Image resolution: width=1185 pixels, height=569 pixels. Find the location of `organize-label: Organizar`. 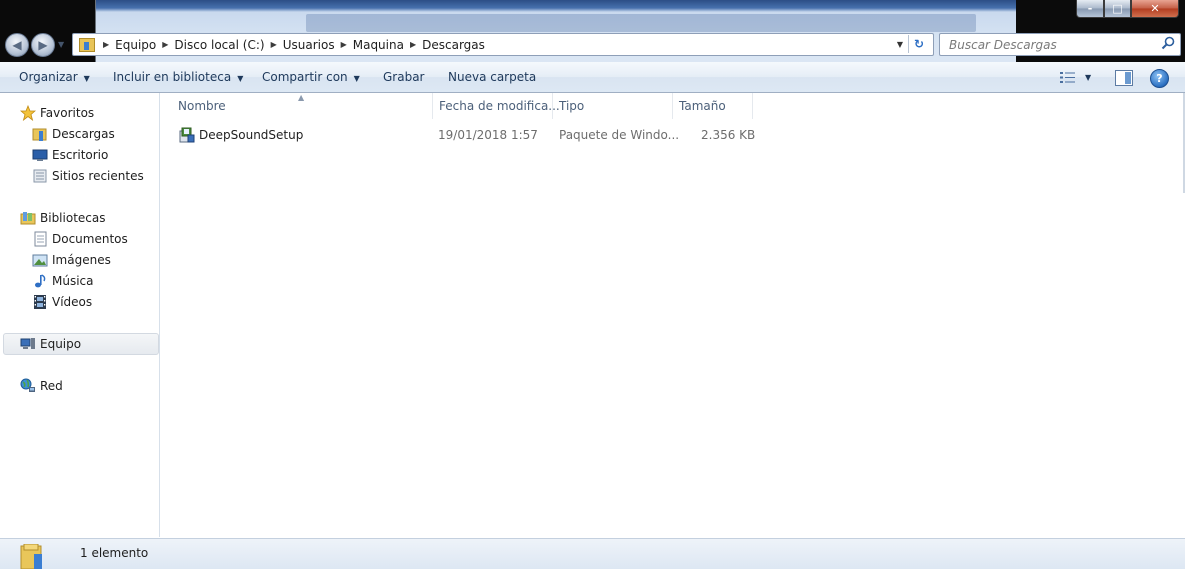

organize-label: Organizar is located at coordinates (48, 77).